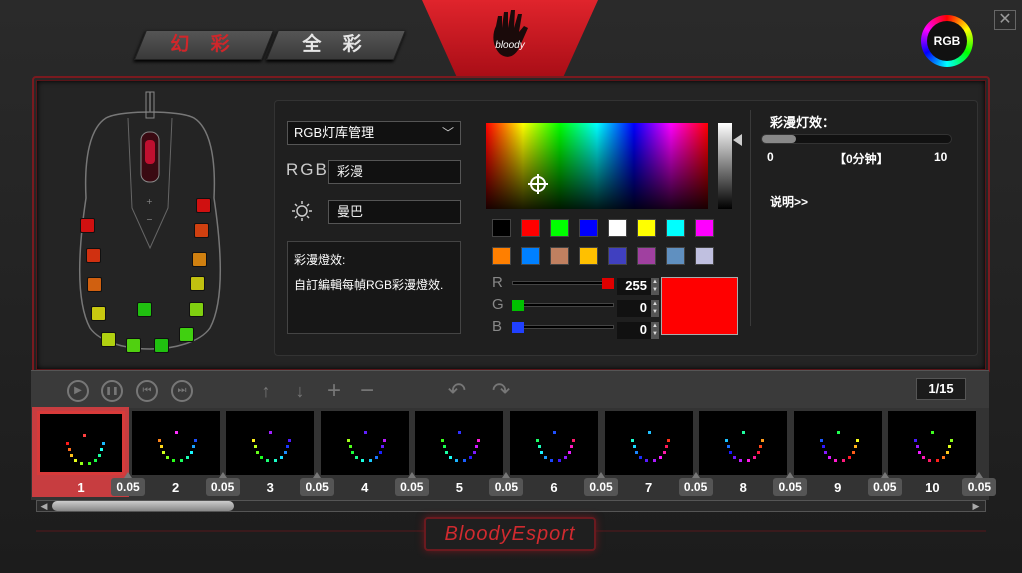  I want to click on scroll-left-icon: ◀, so click(44, 506).